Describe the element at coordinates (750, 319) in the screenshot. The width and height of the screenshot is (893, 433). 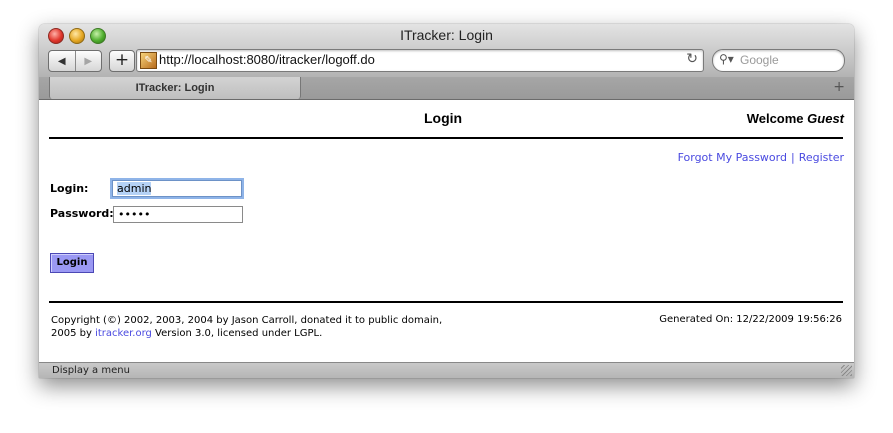
I see `generated-timestamp: Generated On: 12/22/2009 19:56:26` at that location.